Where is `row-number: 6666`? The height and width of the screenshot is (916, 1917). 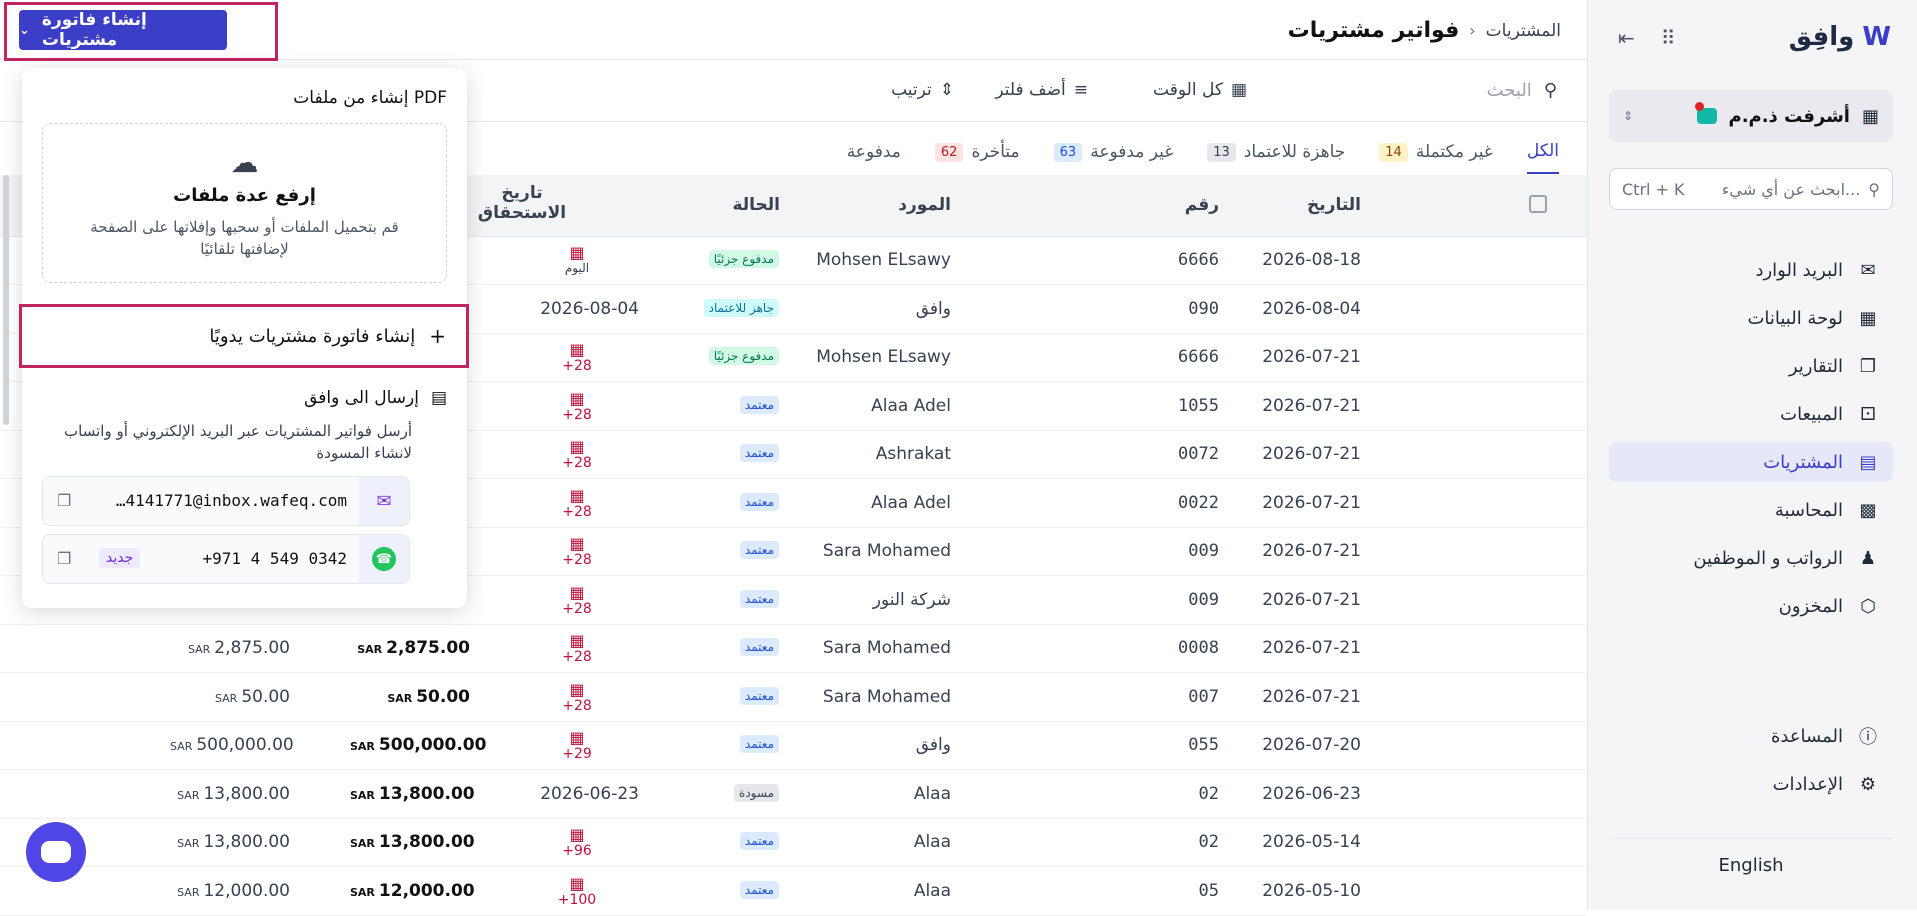
row-number: 6666 is located at coordinates (1198, 260).